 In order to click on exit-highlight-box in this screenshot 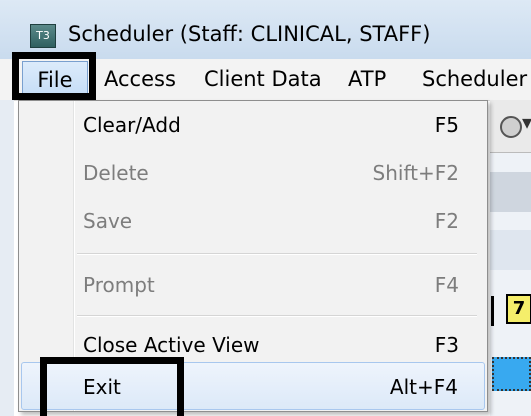, I will do `click(112, 386)`.